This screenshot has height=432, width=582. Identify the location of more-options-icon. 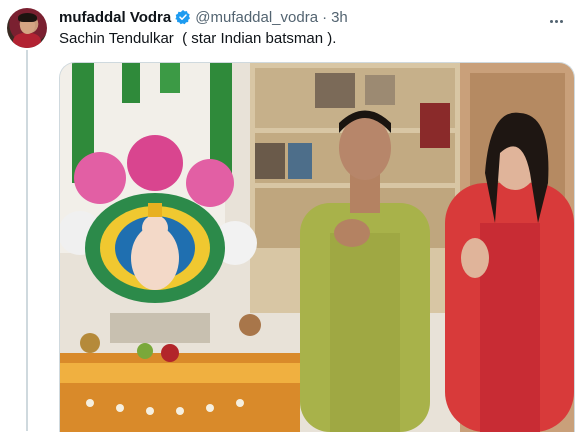
(559, 16).